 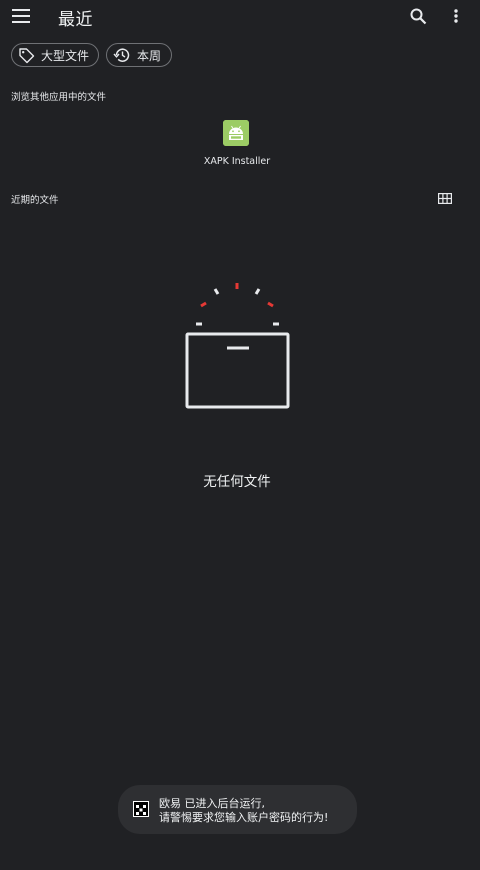 I want to click on app-tile-label: XAPK Installer, so click(x=237, y=161).